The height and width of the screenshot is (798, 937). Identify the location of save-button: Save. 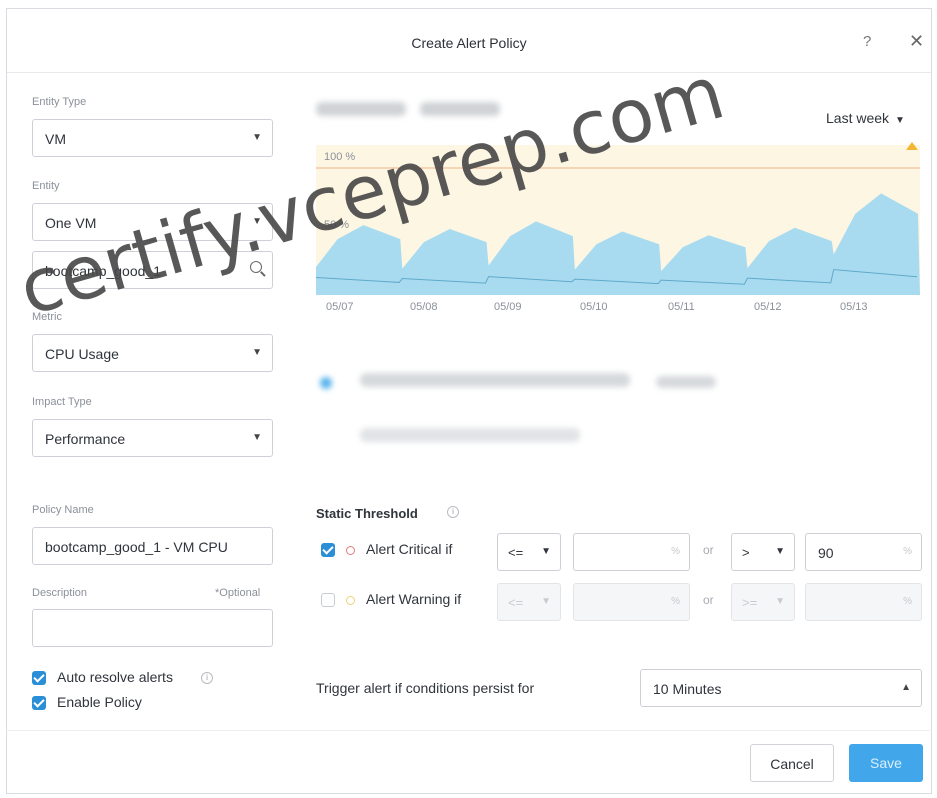
(886, 763).